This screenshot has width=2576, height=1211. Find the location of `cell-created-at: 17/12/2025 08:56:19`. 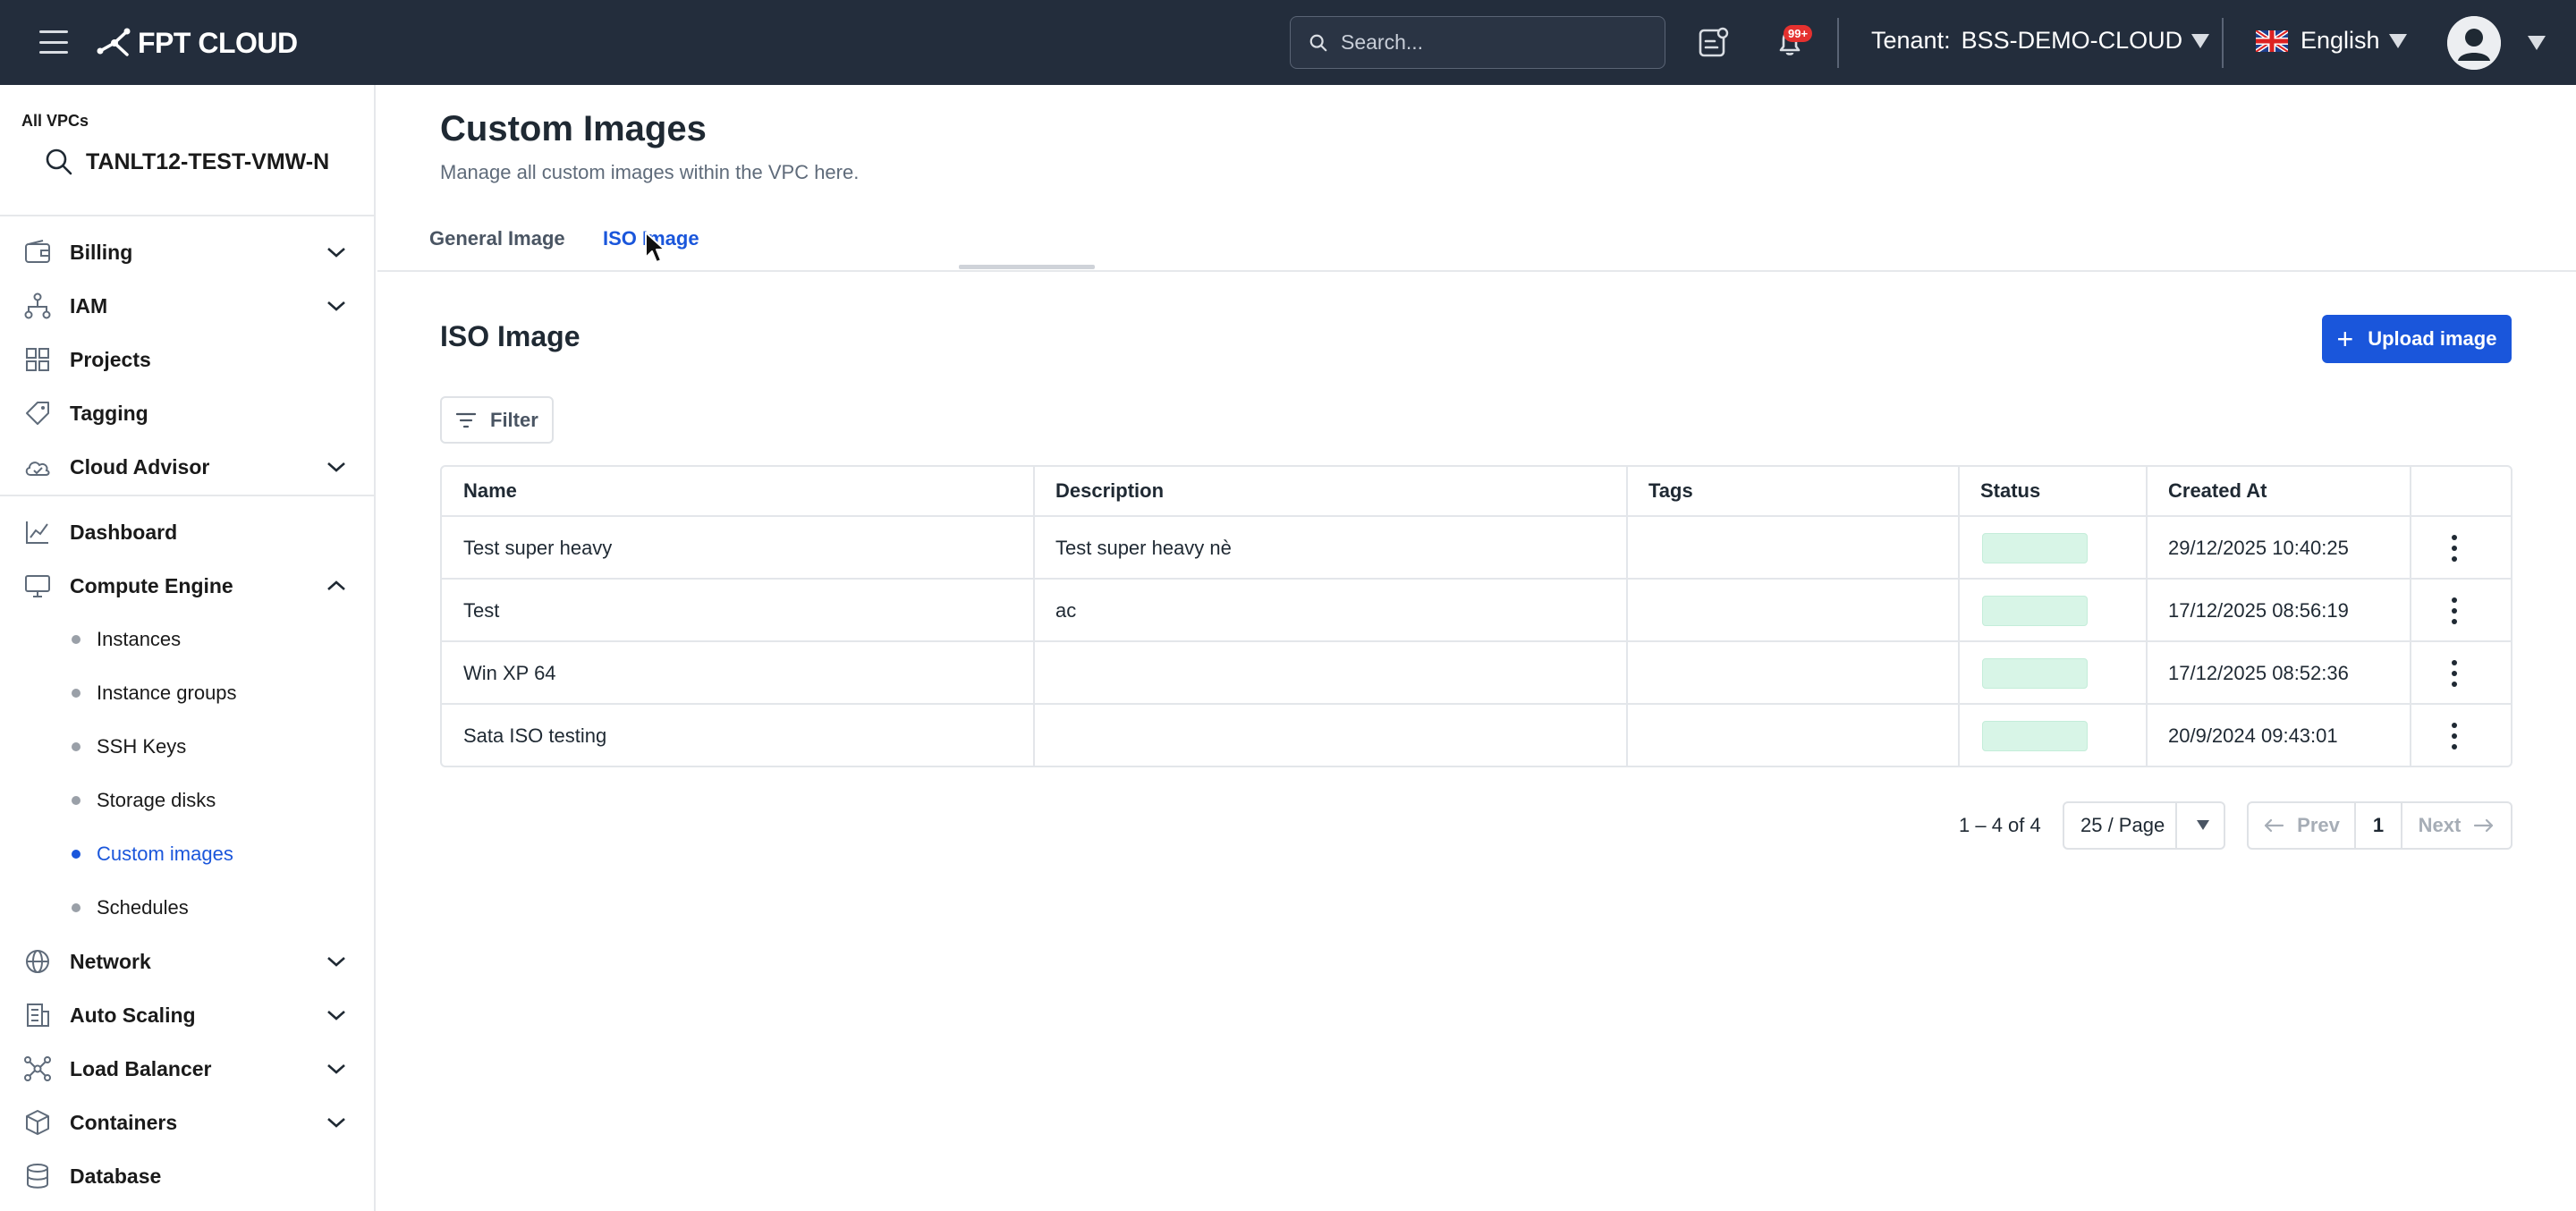

cell-created-at: 17/12/2025 08:56:19 is located at coordinates (2258, 610).